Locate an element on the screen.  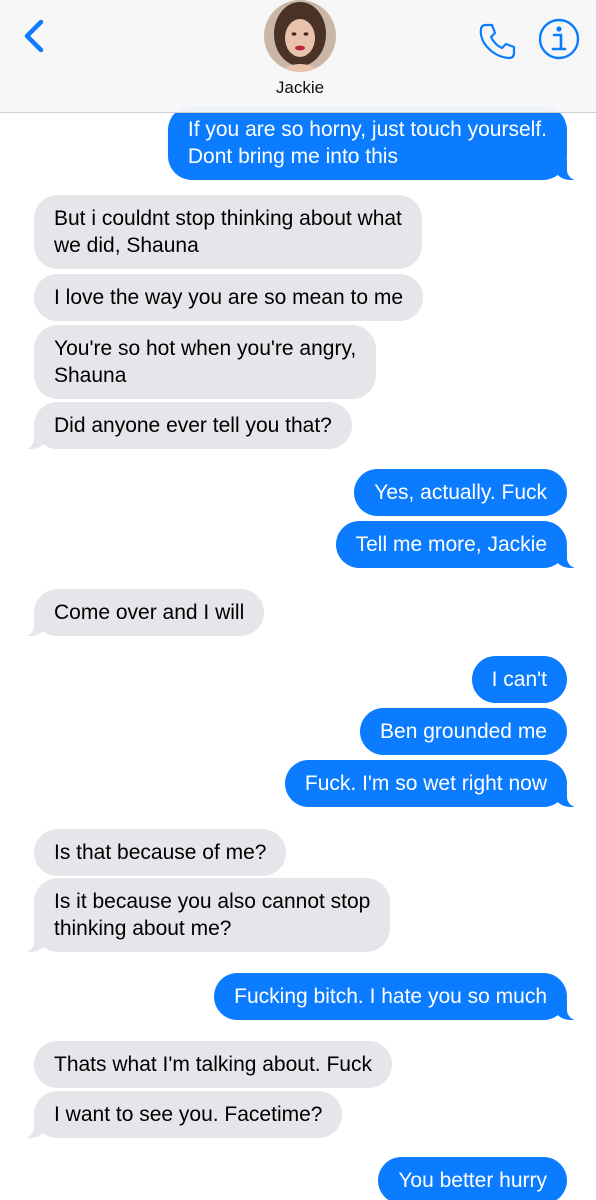
message-bubble-outgoing: Tell me more, Jackie is located at coordinates (456, 544).